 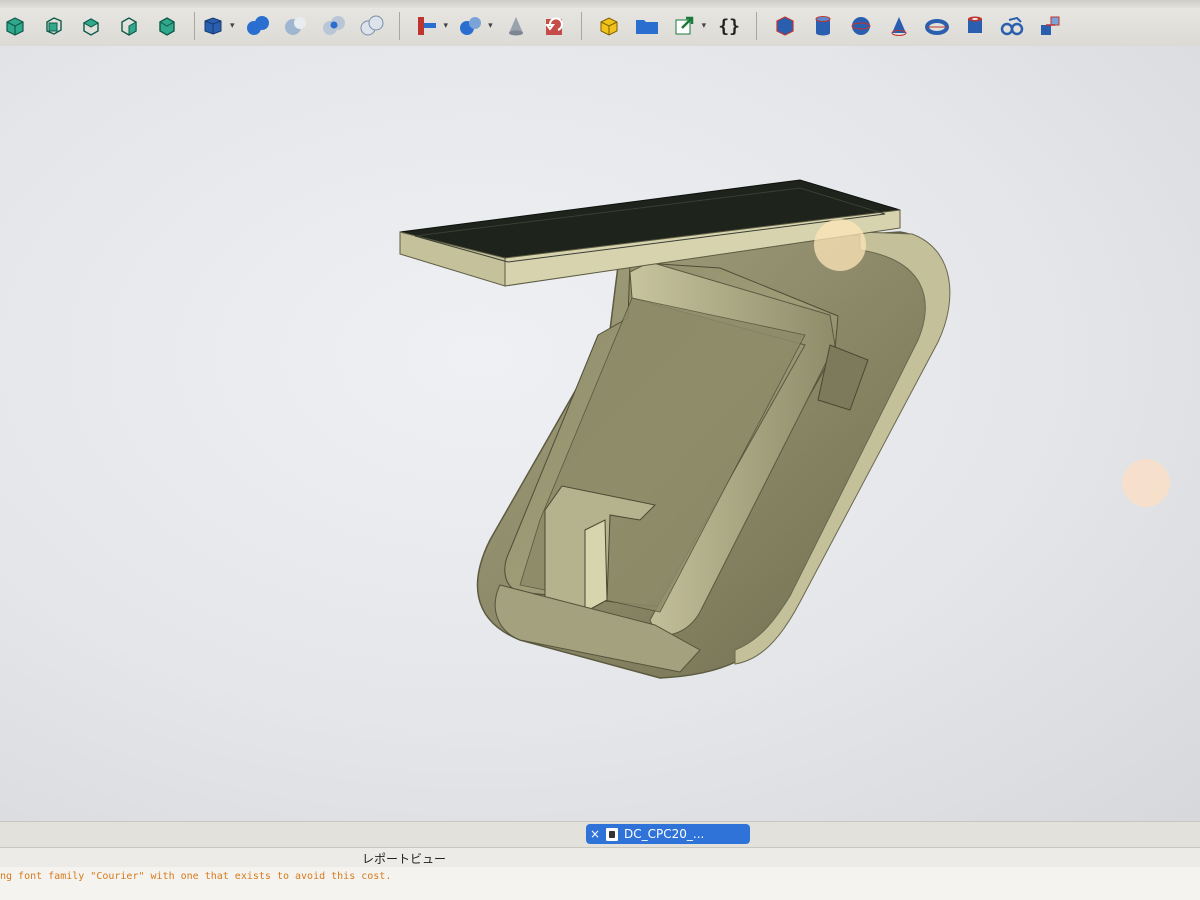 I want to click on cone-primitive-button, so click(x=899, y=26).